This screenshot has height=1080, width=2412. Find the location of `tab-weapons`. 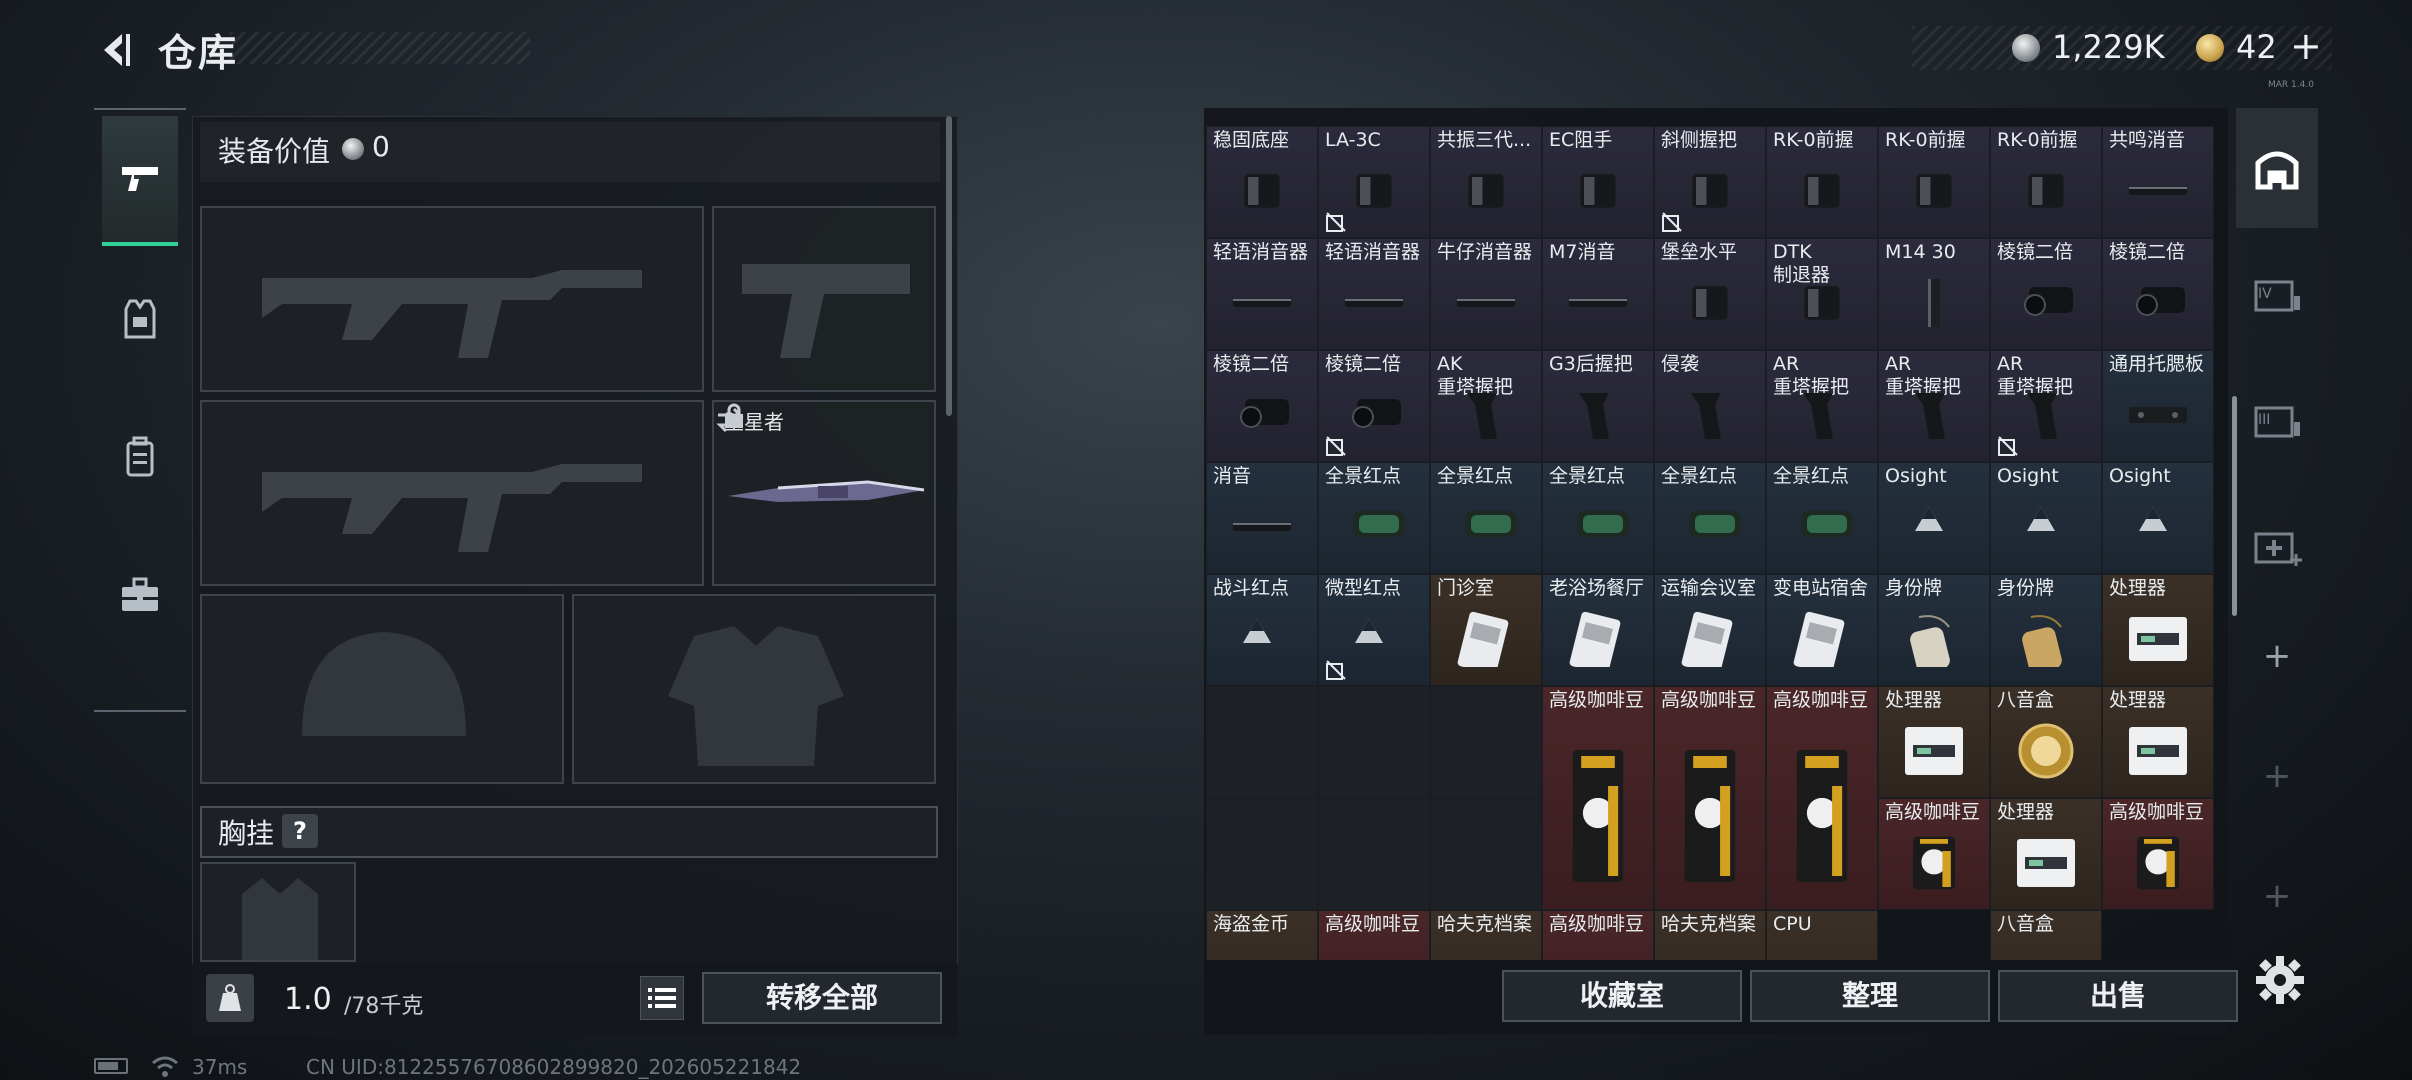

tab-weapons is located at coordinates (140, 181).